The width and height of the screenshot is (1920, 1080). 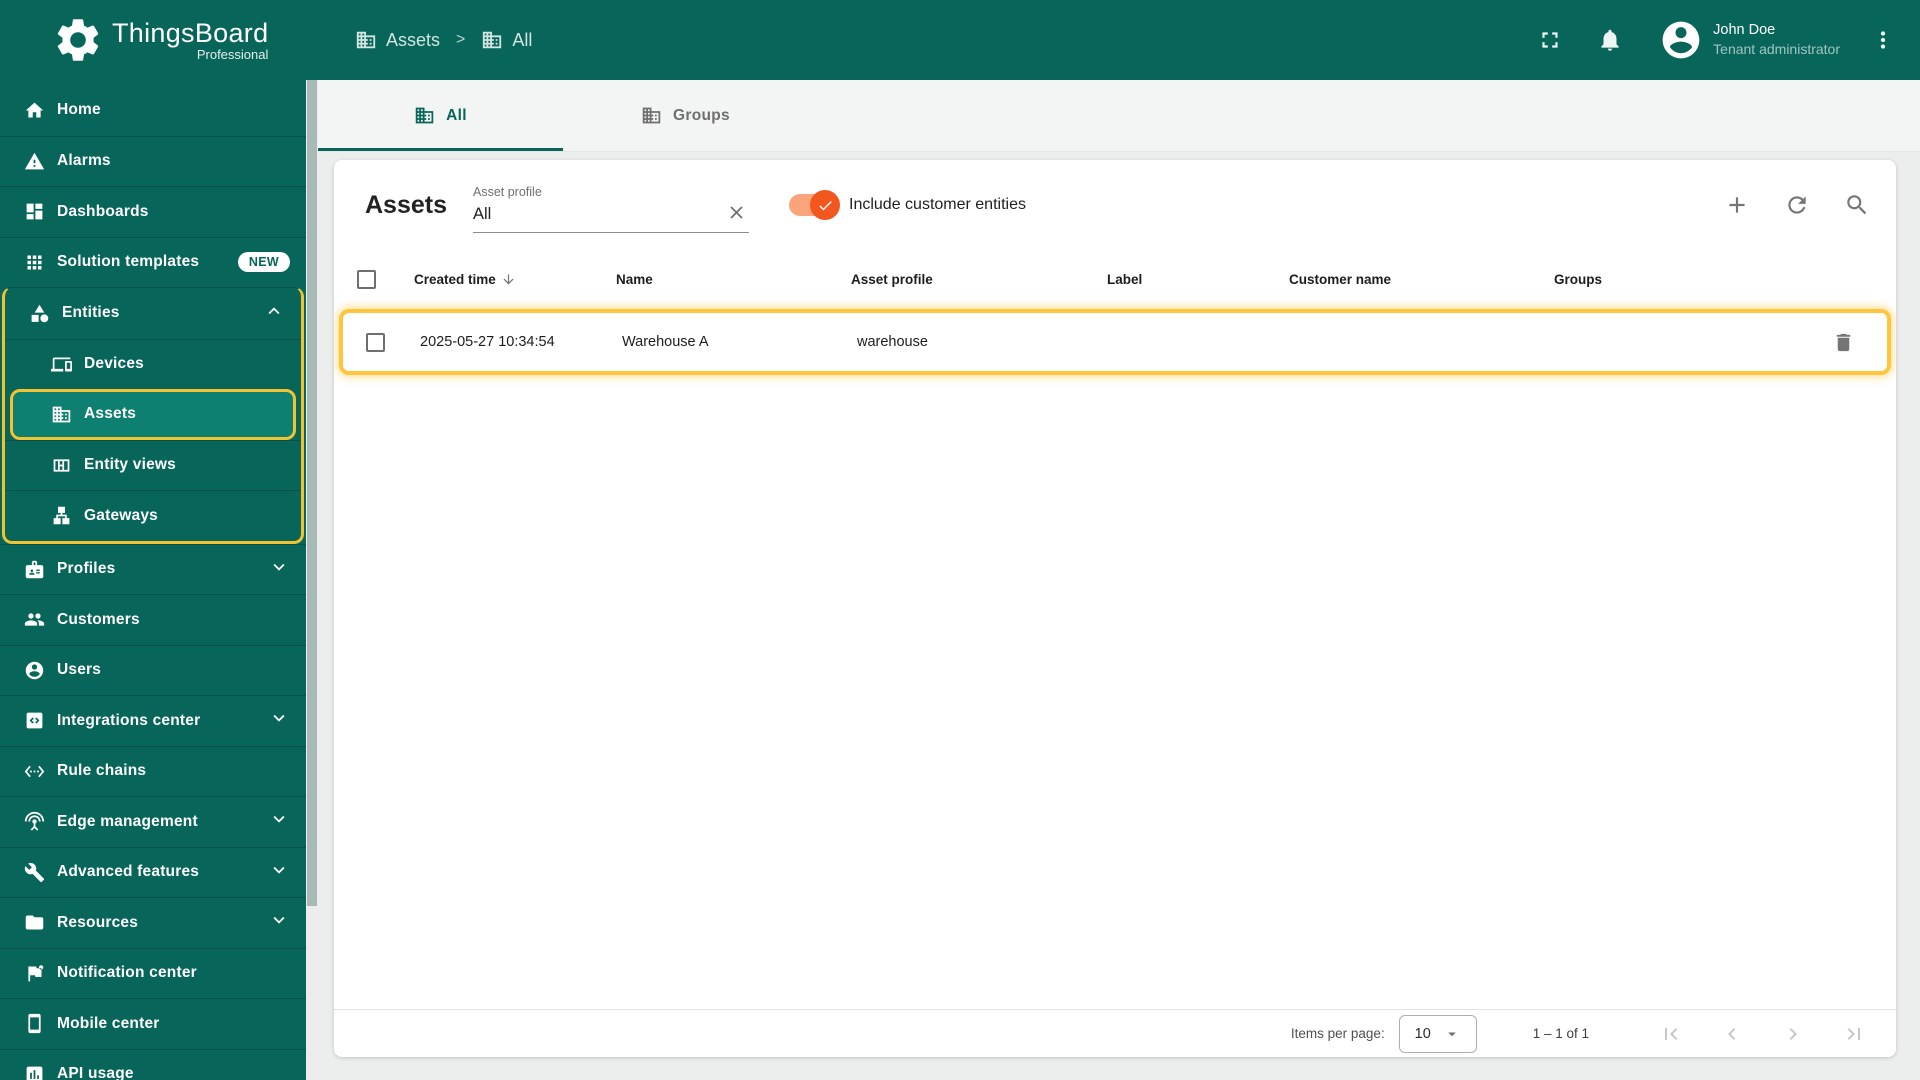 I want to click on notifications-button, so click(x=1610, y=40).